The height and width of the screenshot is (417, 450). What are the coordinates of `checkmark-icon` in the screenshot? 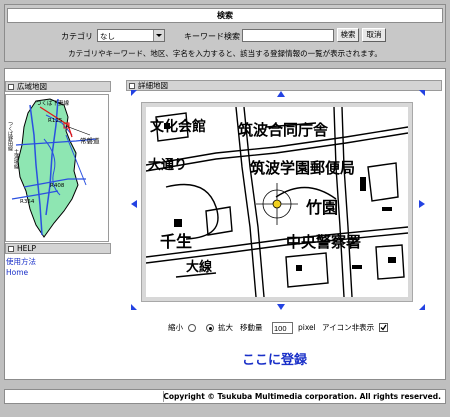 It's located at (383, 327).